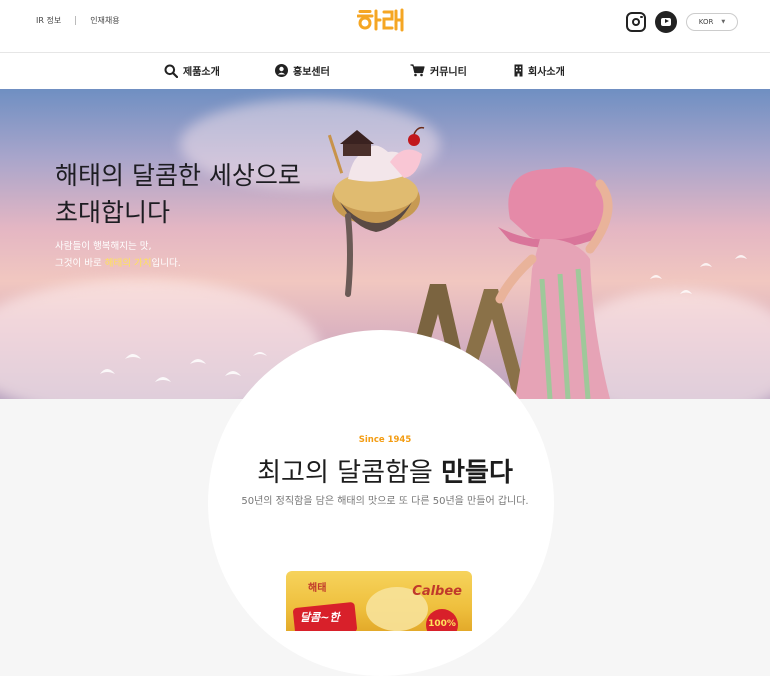  I want to click on hero-desc-line: 그것이 바로 해태의 가치입니다., so click(118, 263).